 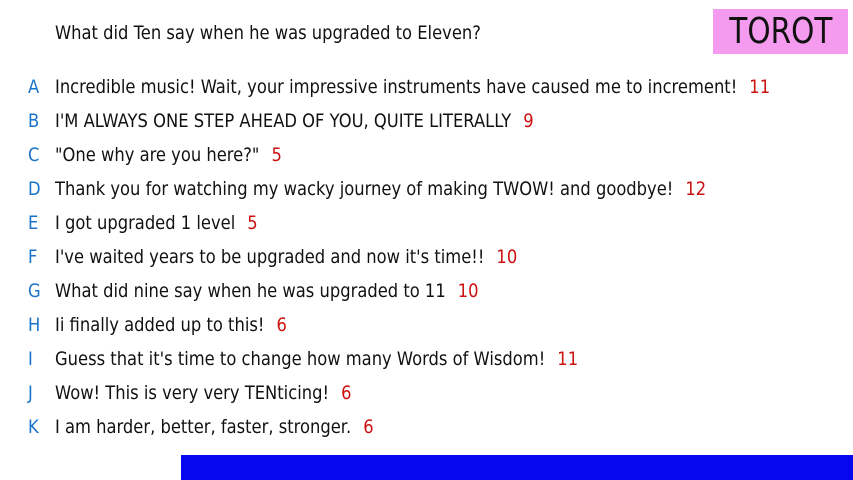 I want to click on response-text: Ii finally added up to this!, so click(x=160, y=325).